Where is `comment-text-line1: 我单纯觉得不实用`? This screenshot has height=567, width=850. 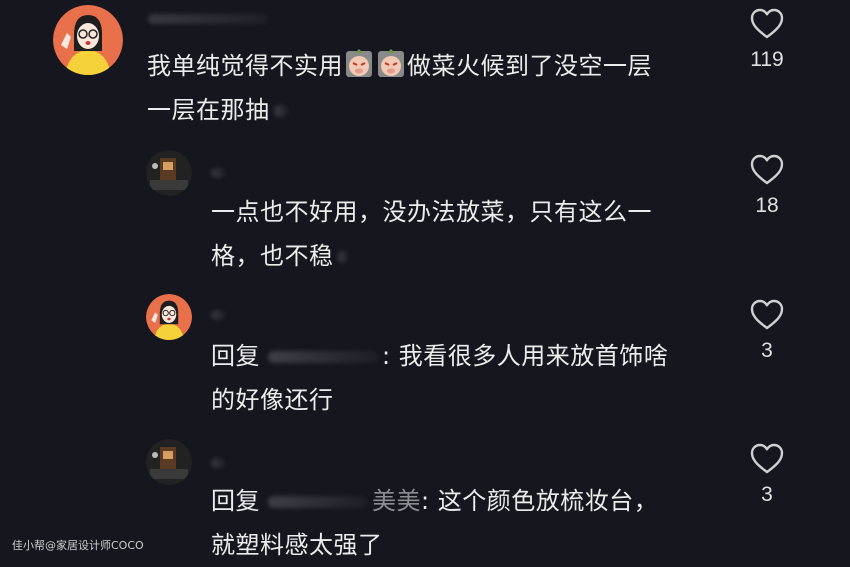 comment-text-line1: 我单纯觉得不实用 is located at coordinates (245, 66).